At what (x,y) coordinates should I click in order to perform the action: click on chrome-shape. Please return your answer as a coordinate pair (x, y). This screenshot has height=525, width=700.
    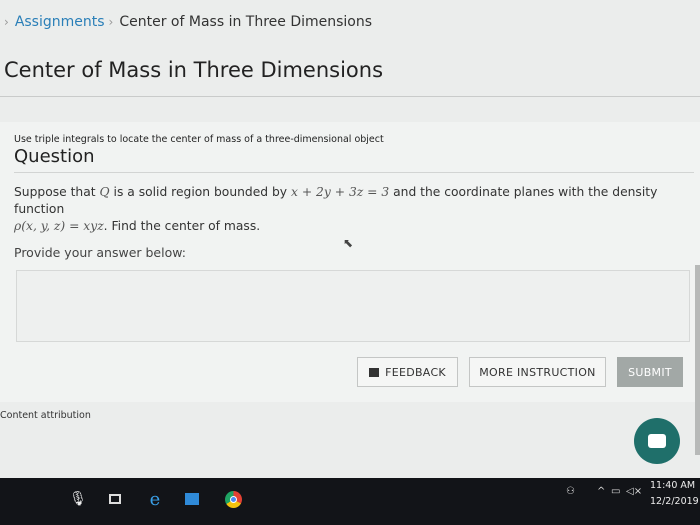
    Looking at the image, I should click on (233, 499).